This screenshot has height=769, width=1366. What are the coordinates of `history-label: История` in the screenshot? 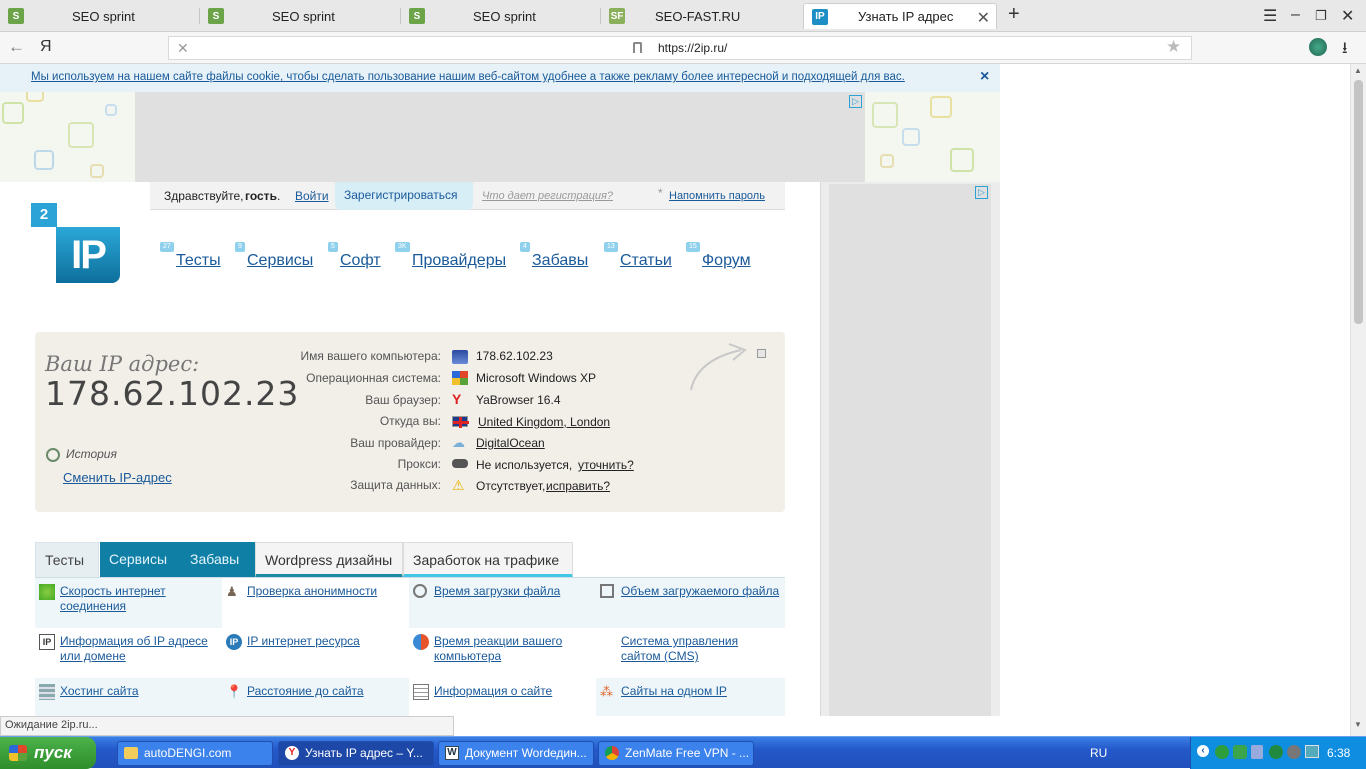 It's located at (91, 454).